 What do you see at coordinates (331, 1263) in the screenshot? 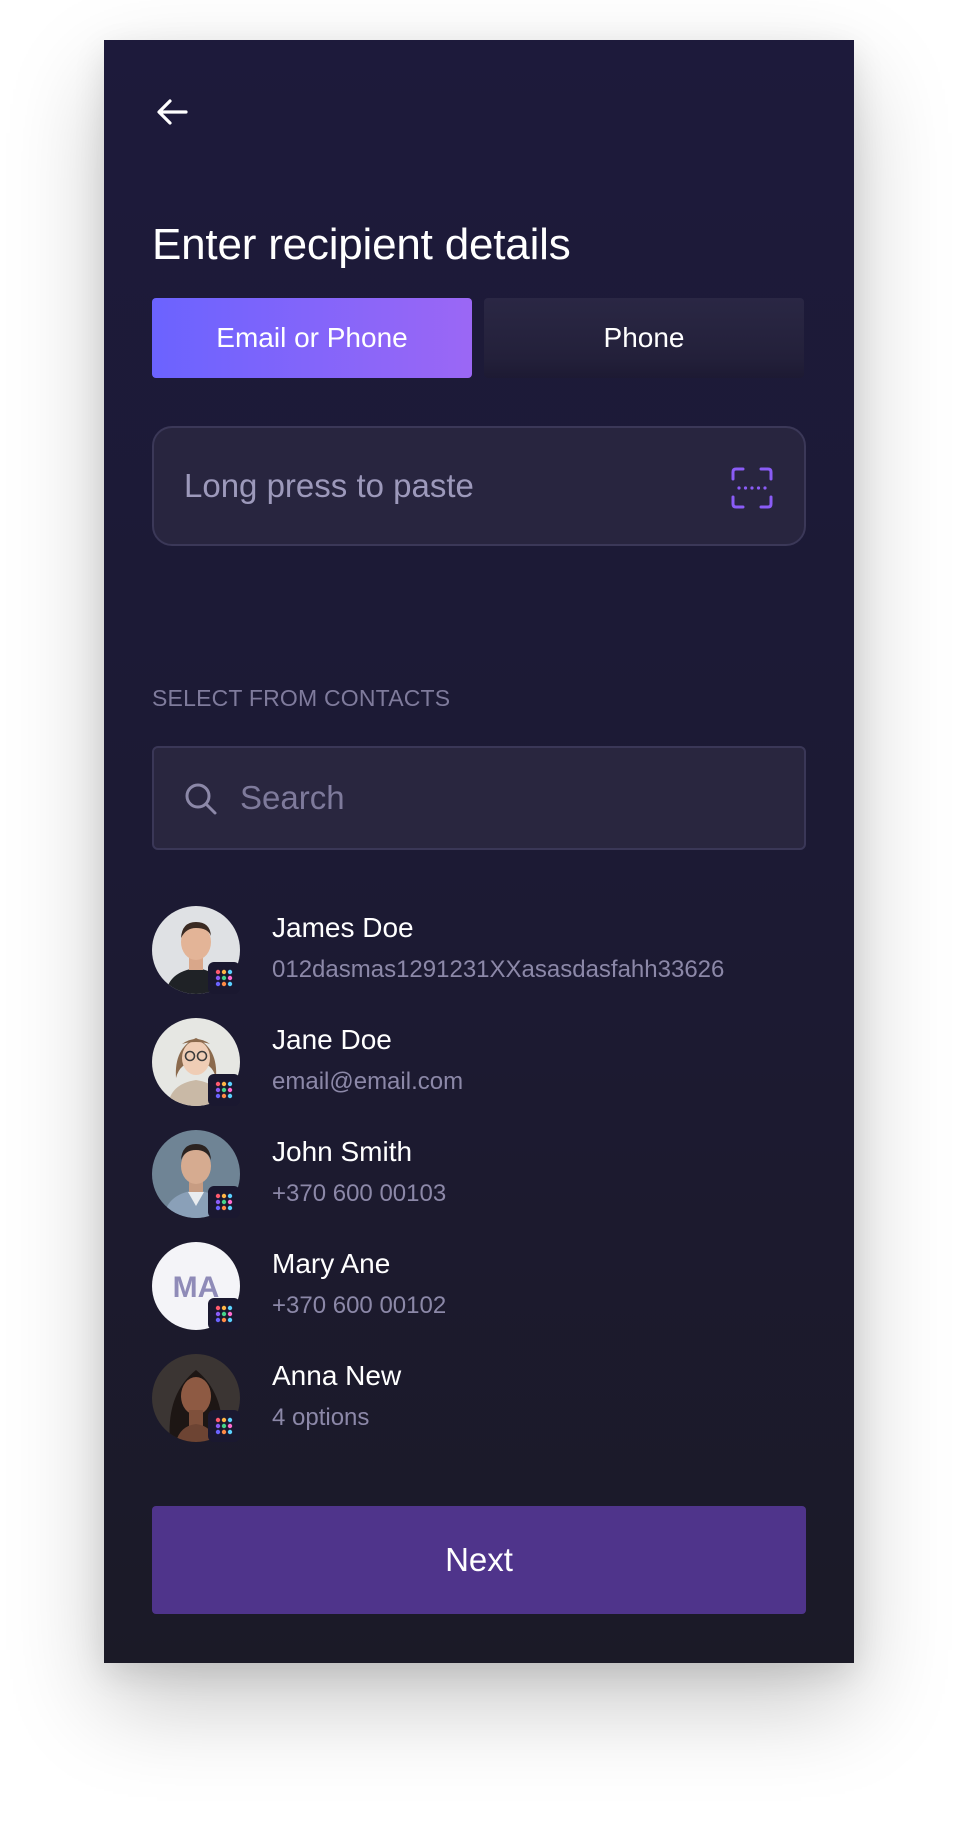
I see `contact-name: Mary Ane` at bounding box center [331, 1263].